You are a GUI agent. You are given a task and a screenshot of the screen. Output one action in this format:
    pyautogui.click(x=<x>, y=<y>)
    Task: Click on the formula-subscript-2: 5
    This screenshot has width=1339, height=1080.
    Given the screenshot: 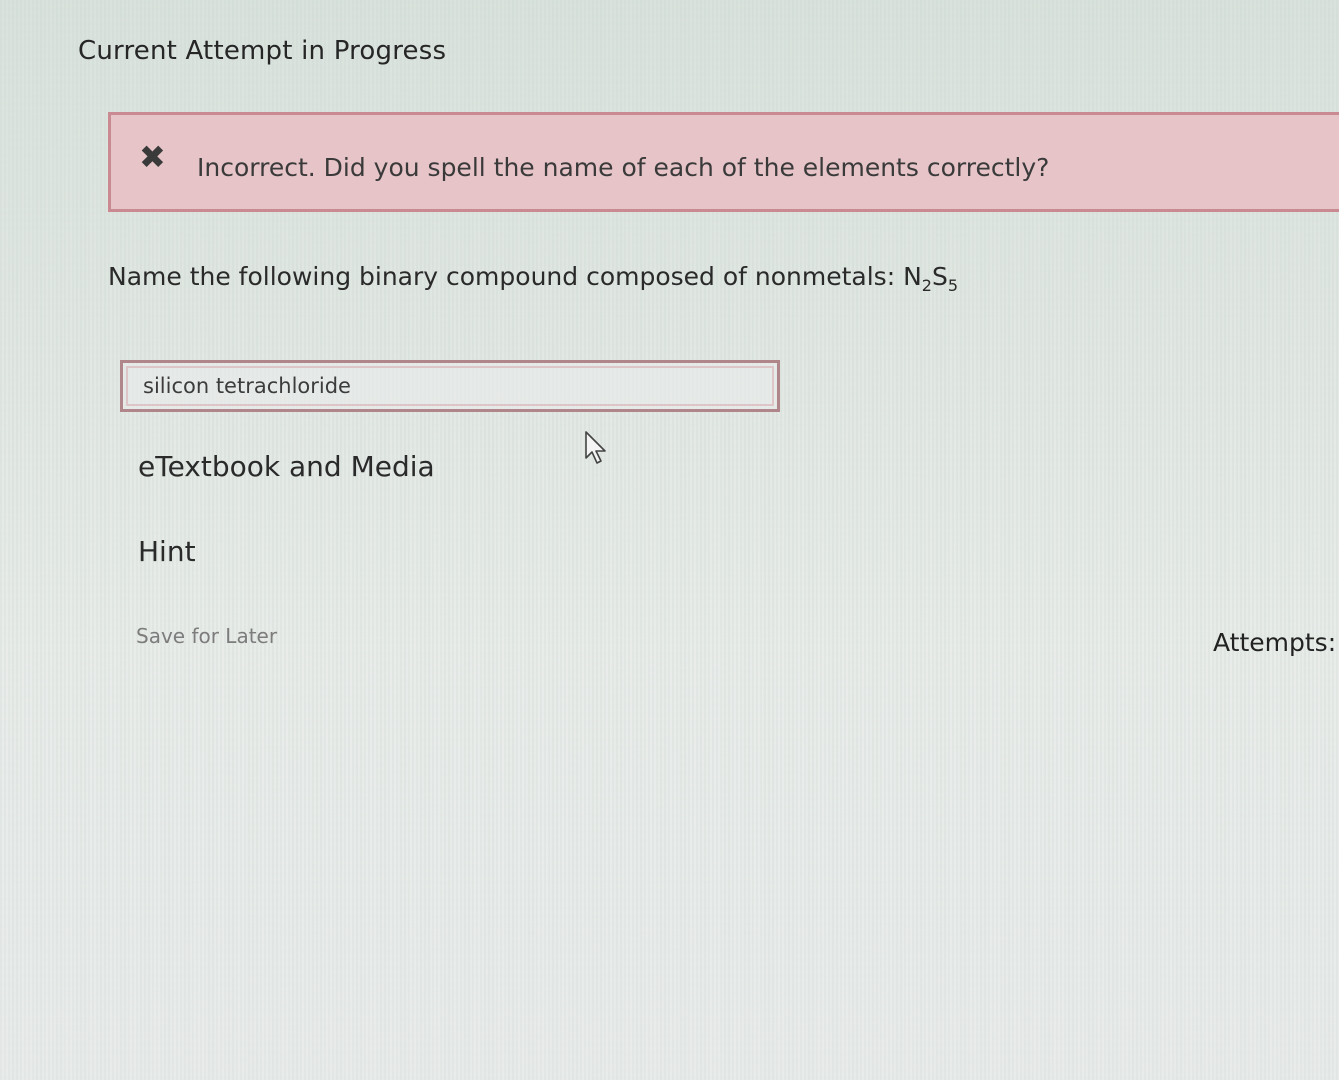 What is the action you would take?
    pyautogui.click(x=953, y=285)
    